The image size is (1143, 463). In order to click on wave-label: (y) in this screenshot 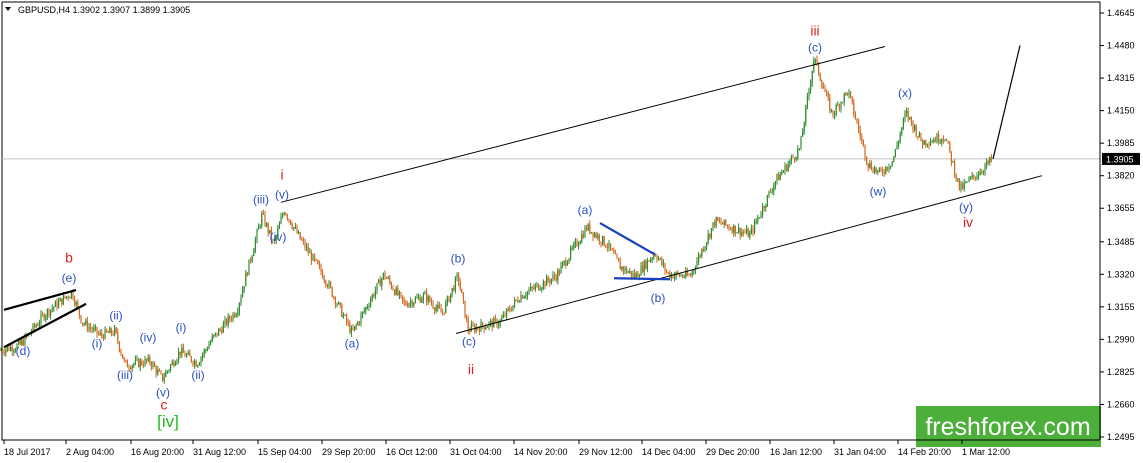, I will do `click(966, 207)`.